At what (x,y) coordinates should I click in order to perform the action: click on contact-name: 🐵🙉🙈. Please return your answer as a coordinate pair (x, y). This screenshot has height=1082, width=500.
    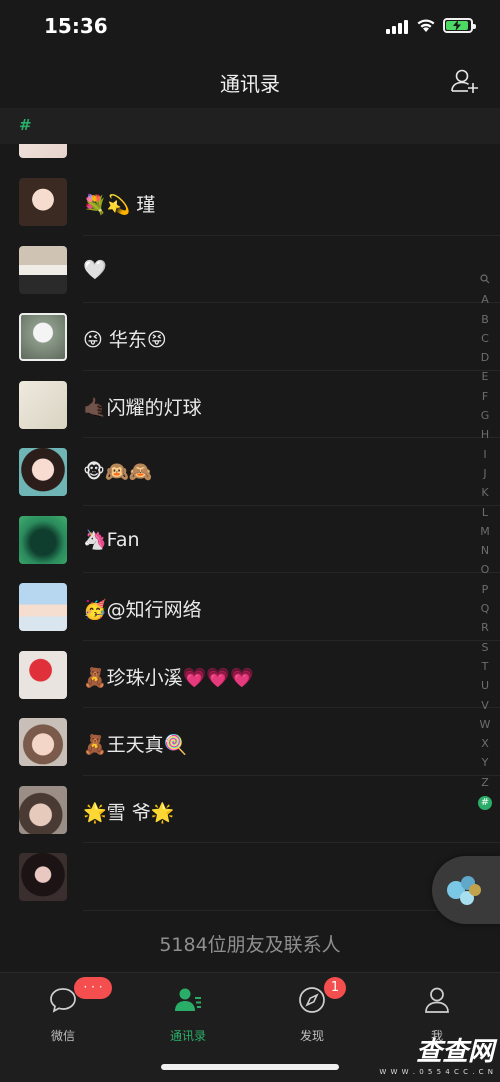
    Looking at the image, I should click on (118, 472).